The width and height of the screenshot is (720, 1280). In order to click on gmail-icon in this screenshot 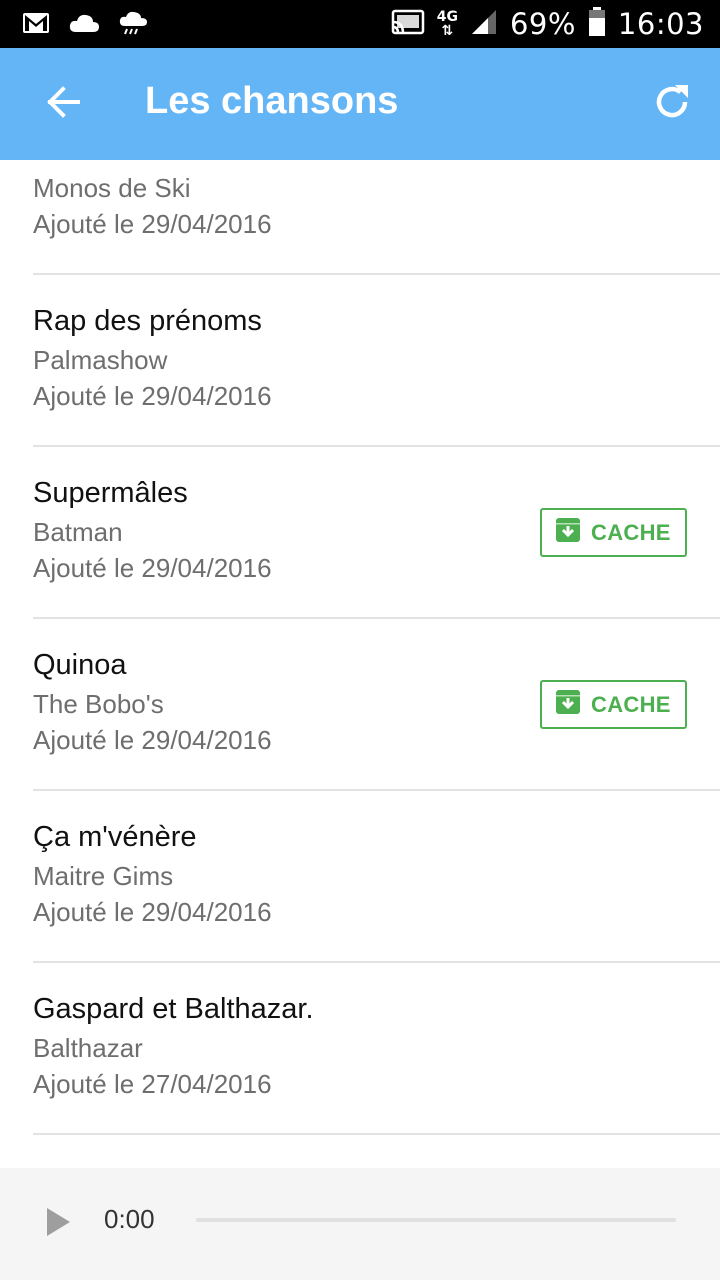, I will do `click(36, 25)`.